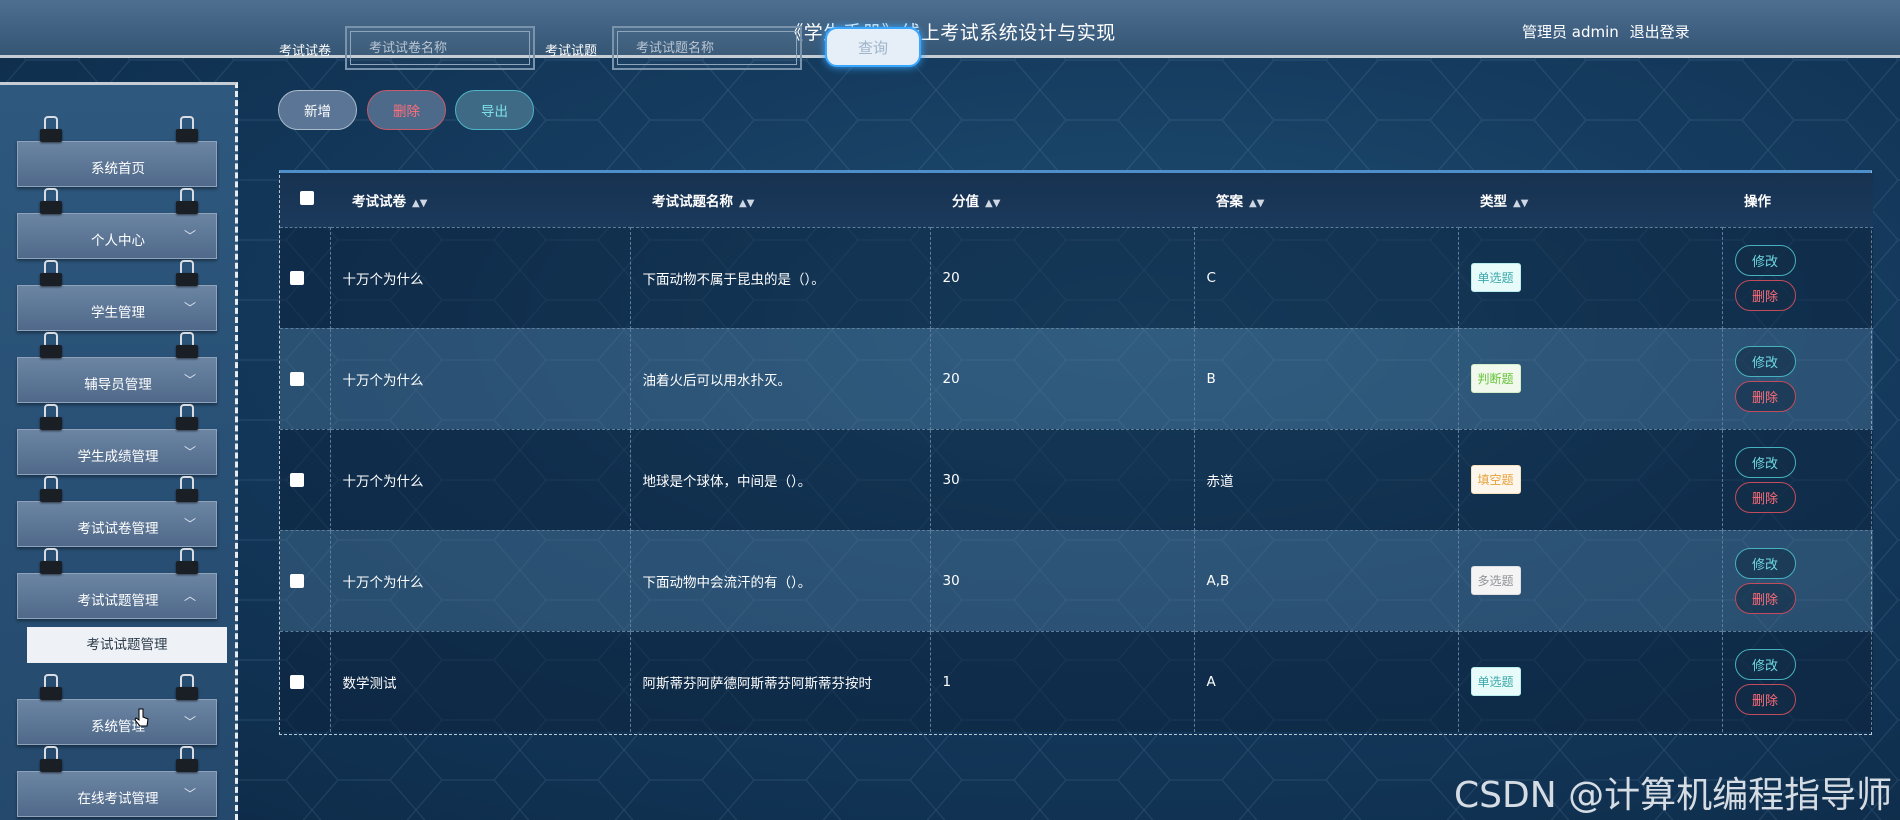  Describe the element at coordinates (440, 48) in the screenshot. I see `paper-name-search-input` at that location.